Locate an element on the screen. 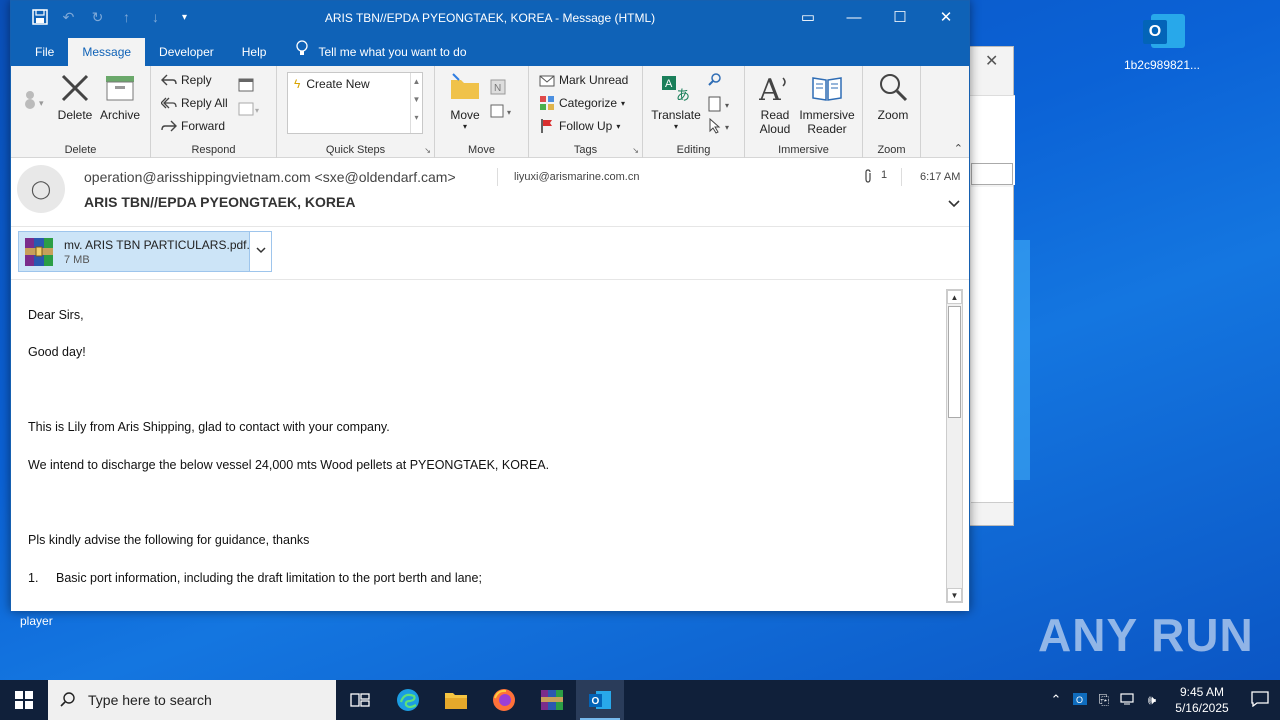  immersive-reader-button: Immersive Reader is located at coordinates (827, 104).